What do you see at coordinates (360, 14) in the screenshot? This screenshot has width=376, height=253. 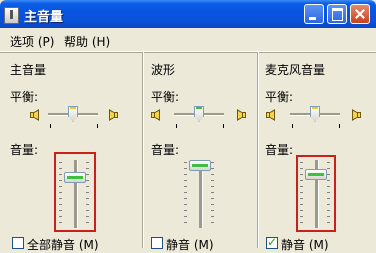 I see `close-icon` at bounding box center [360, 14].